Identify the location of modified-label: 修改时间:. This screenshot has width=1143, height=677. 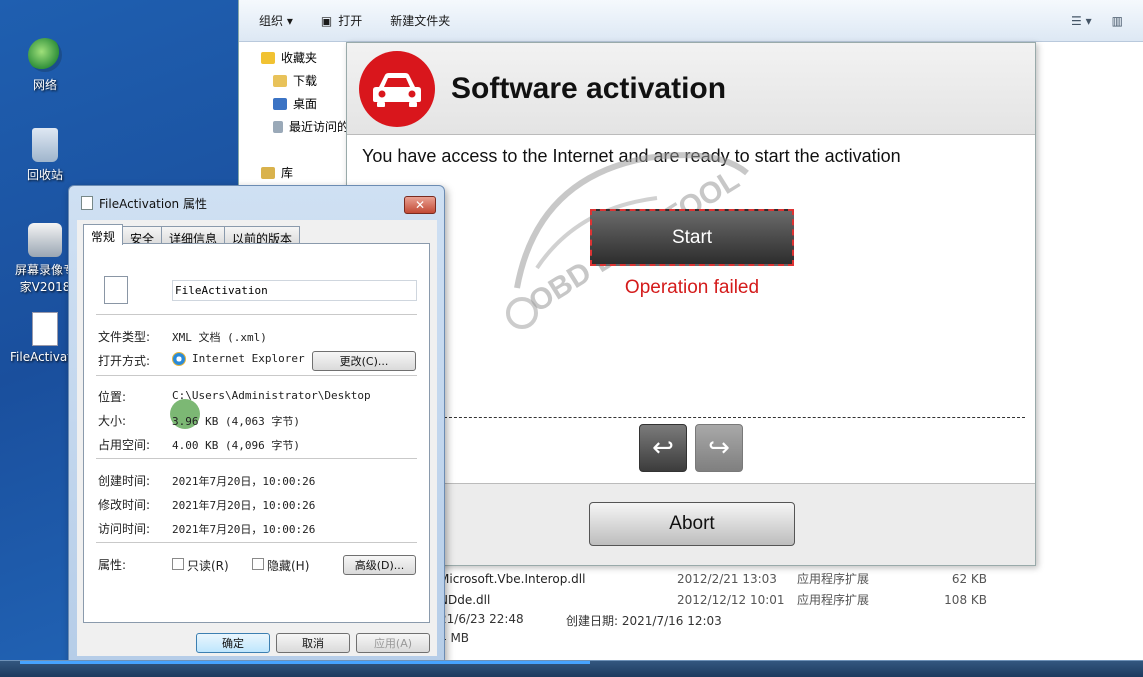
(124, 505).